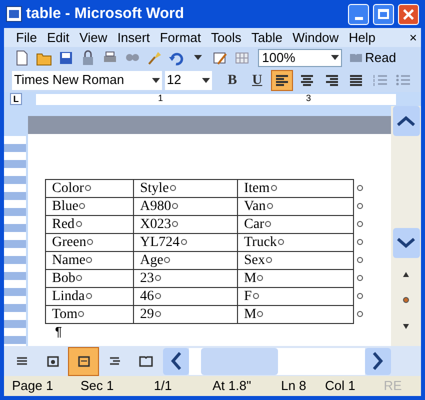  I want to click on page-icon, so click(83, 361).